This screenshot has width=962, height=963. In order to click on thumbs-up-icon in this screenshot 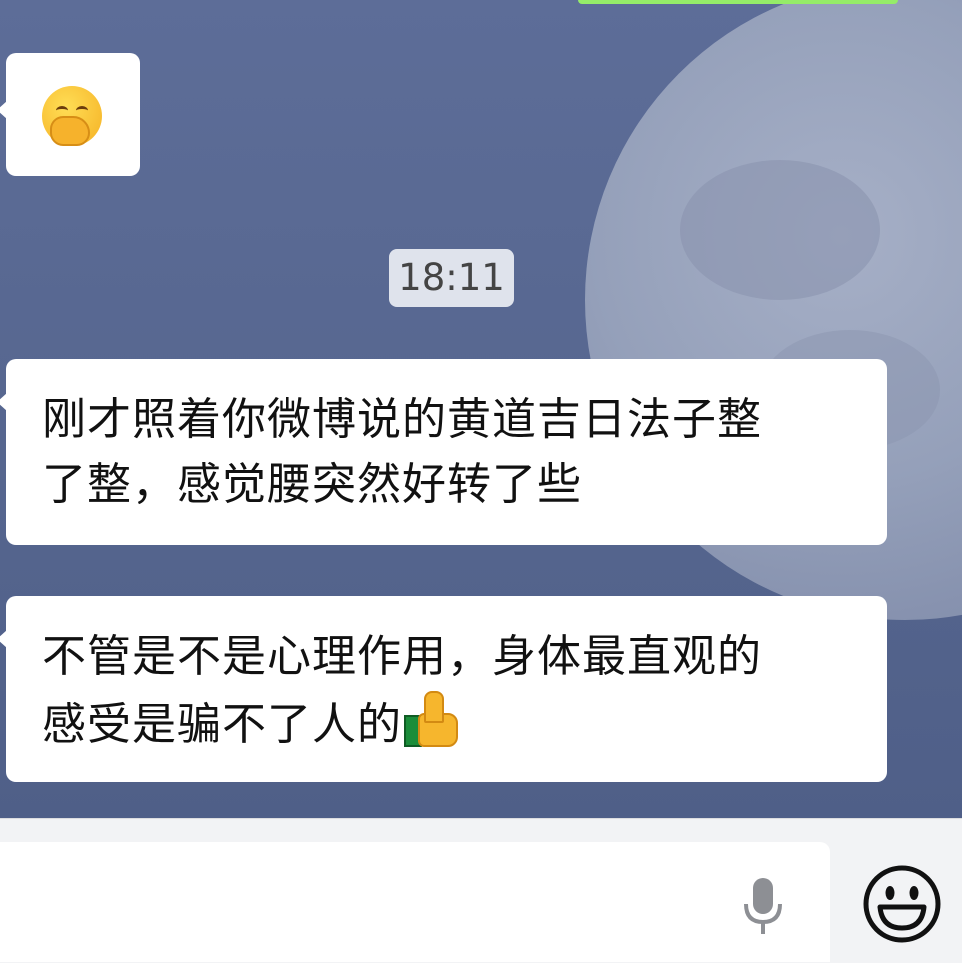, I will do `click(430, 718)`.